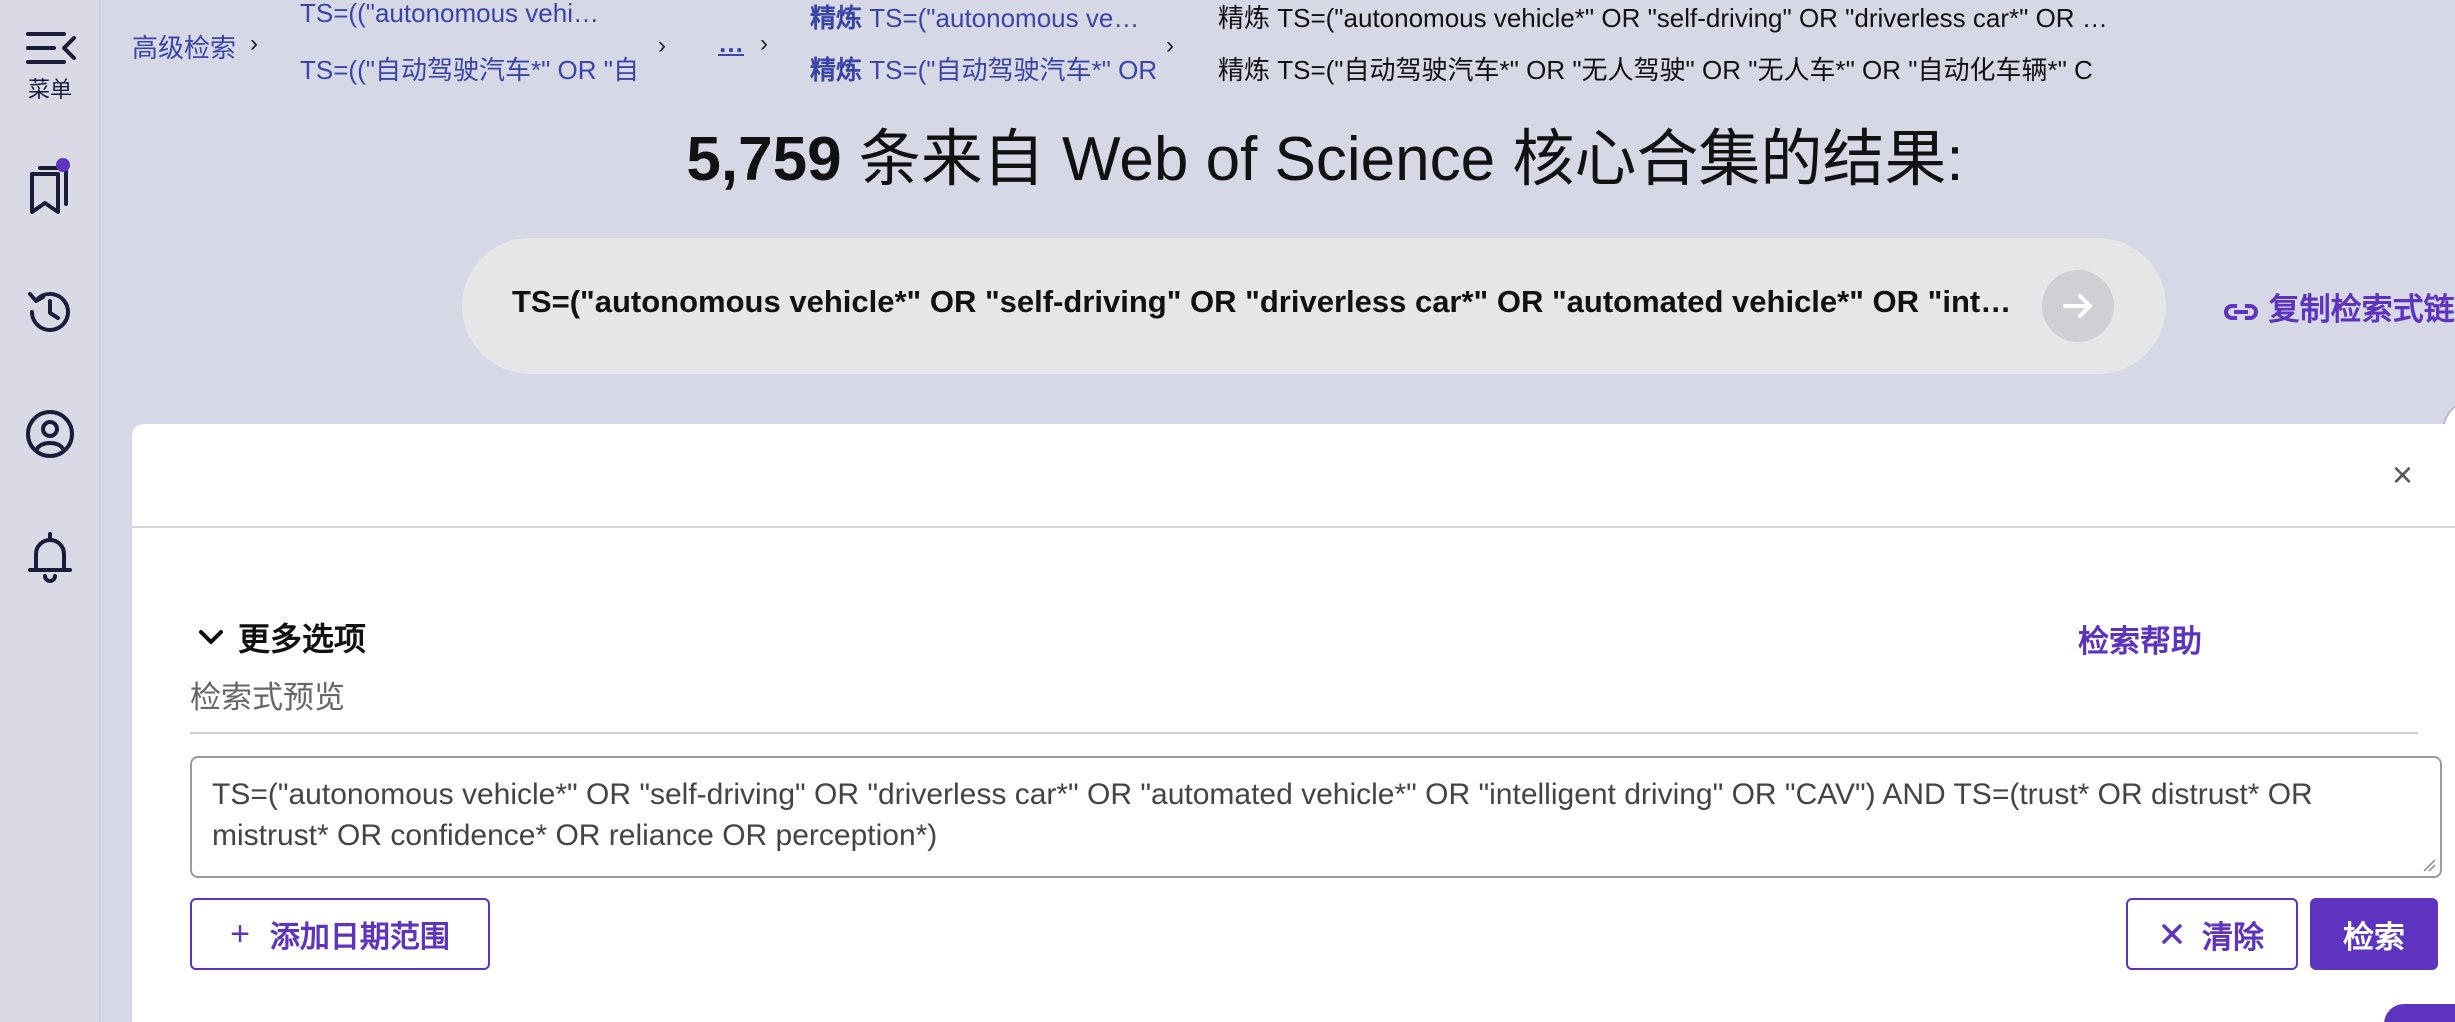 The image size is (2455, 1022). Describe the element at coordinates (211, 637) in the screenshot. I see `chevron-down-icon` at that location.